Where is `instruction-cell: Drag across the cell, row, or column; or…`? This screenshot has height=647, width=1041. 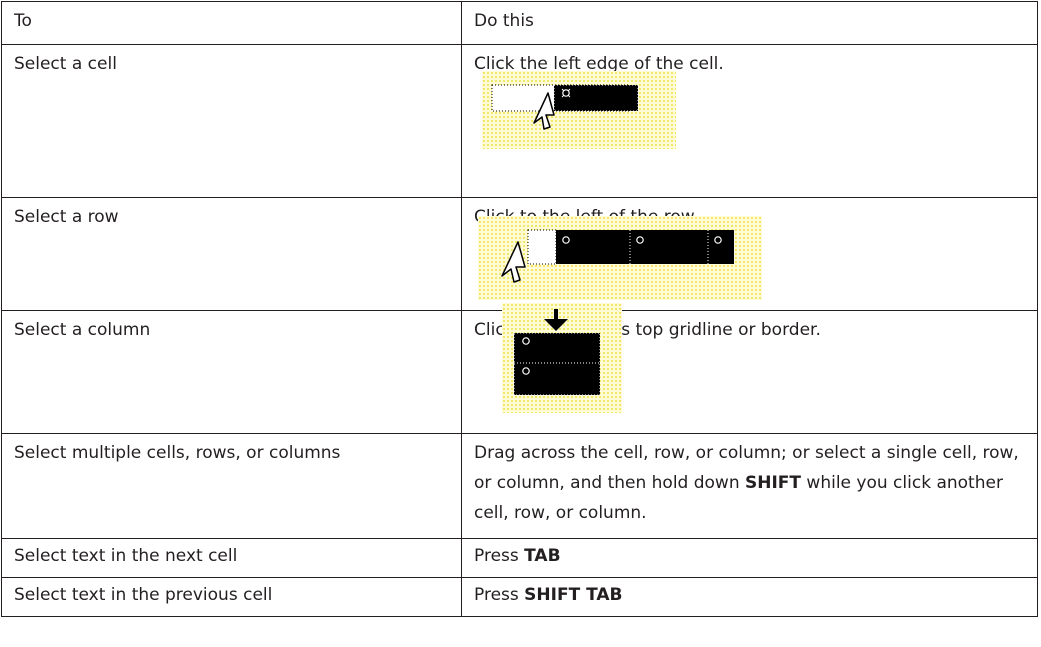 instruction-cell: Drag across the cell, row, or column; or… is located at coordinates (749, 486).